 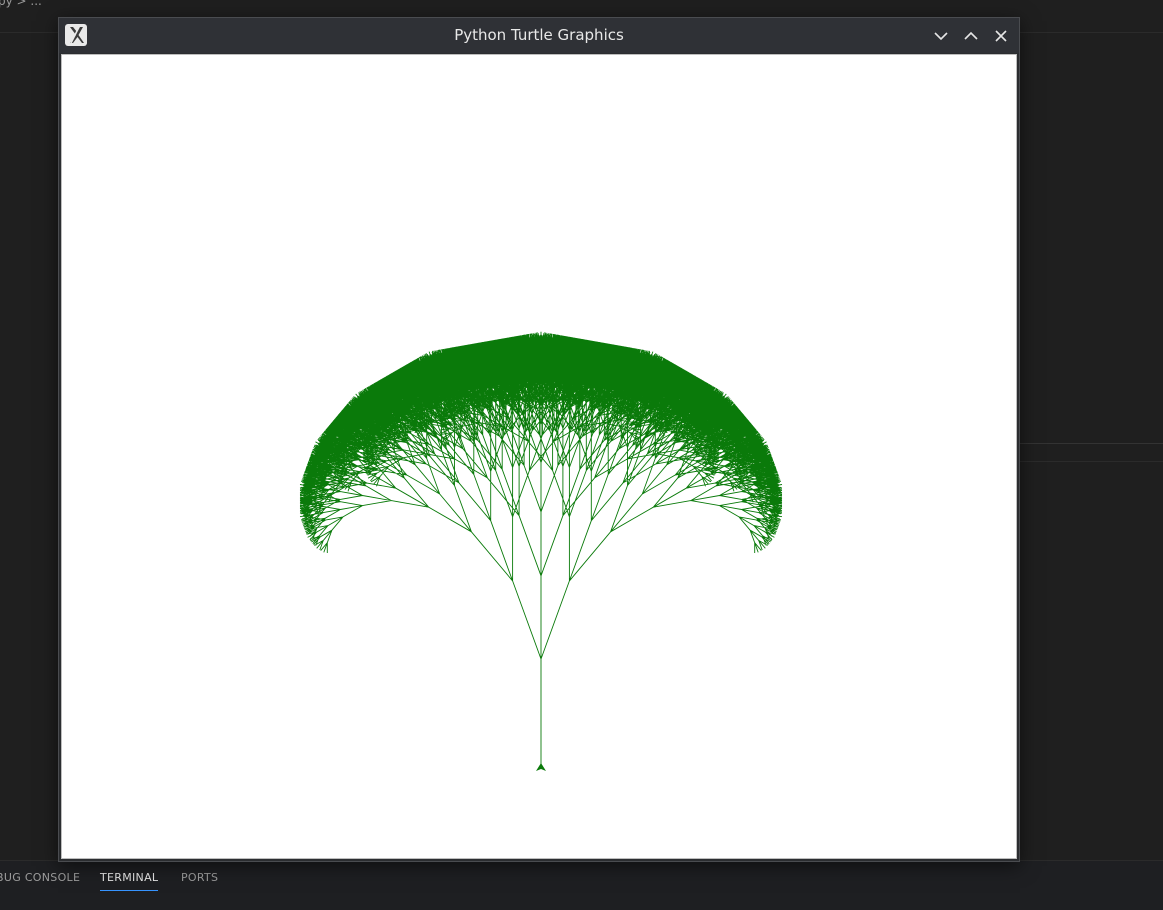 I want to click on bottom-panel-tabs: BUG CONSOLE TERMINAL PORTS, so click(x=581, y=885).